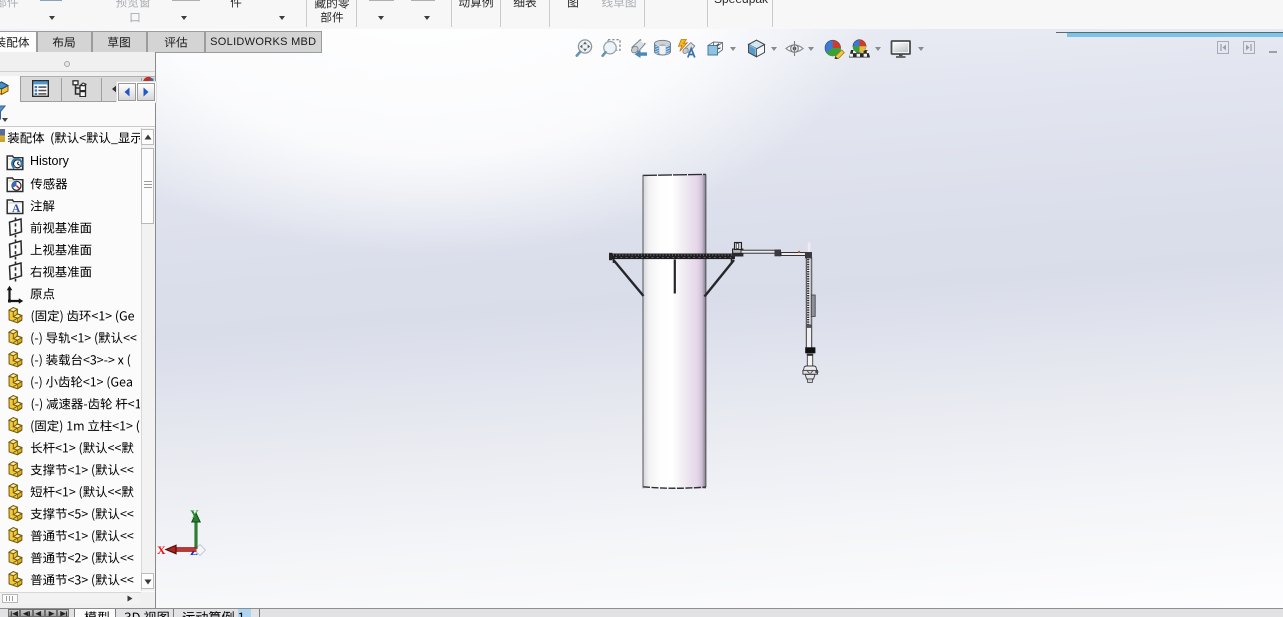 Image resolution: width=1283 pixels, height=617 pixels. I want to click on svg-text: A, so click(16, 209).